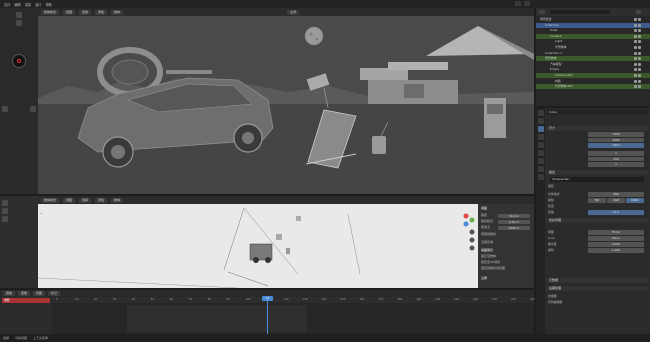 This screenshot has height=342, width=650. I want to click on compression-slider: 15%, so click(616, 212).